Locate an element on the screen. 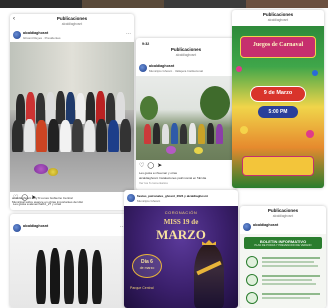  poster-place: Parque Central is located at coordinates (142, 288).